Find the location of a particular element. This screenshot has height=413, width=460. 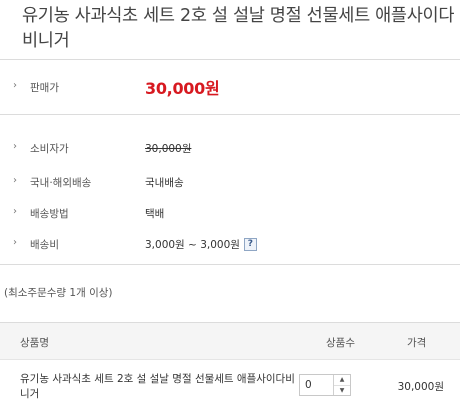

consumer-price-value: 30,000원 is located at coordinates (168, 148).